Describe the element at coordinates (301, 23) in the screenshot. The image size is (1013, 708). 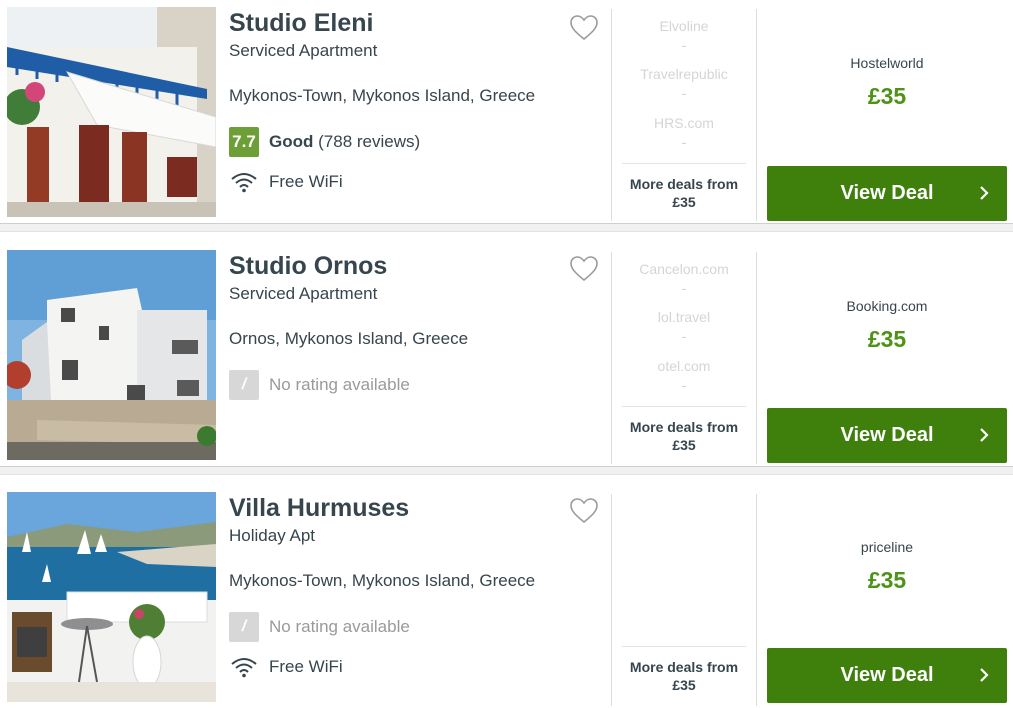
I see `hotel-name: Studio Eleni` at that location.